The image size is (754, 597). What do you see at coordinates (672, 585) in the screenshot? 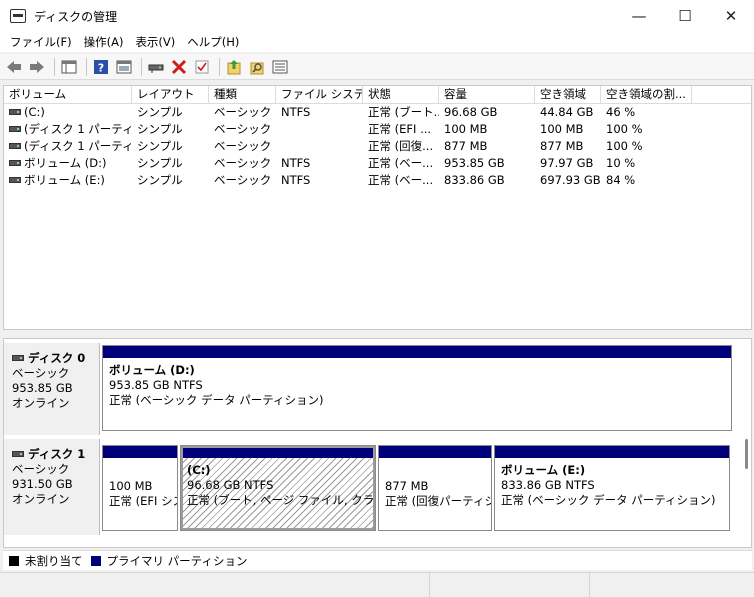
I see `status-cell-tertiary` at bounding box center [672, 585].